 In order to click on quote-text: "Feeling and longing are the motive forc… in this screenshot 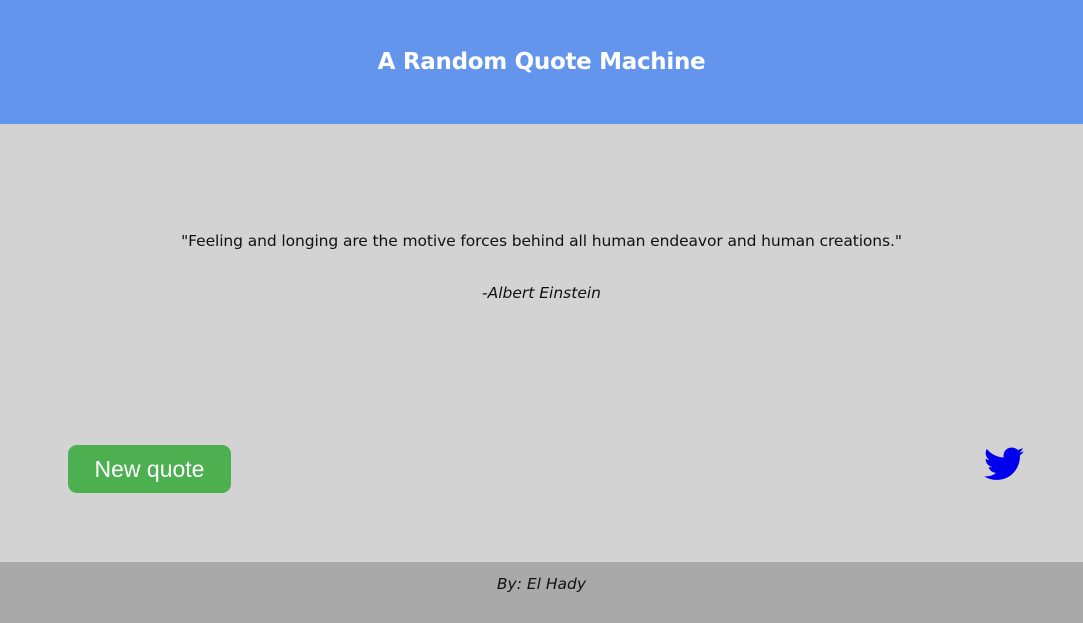, I will do `click(541, 241)`.